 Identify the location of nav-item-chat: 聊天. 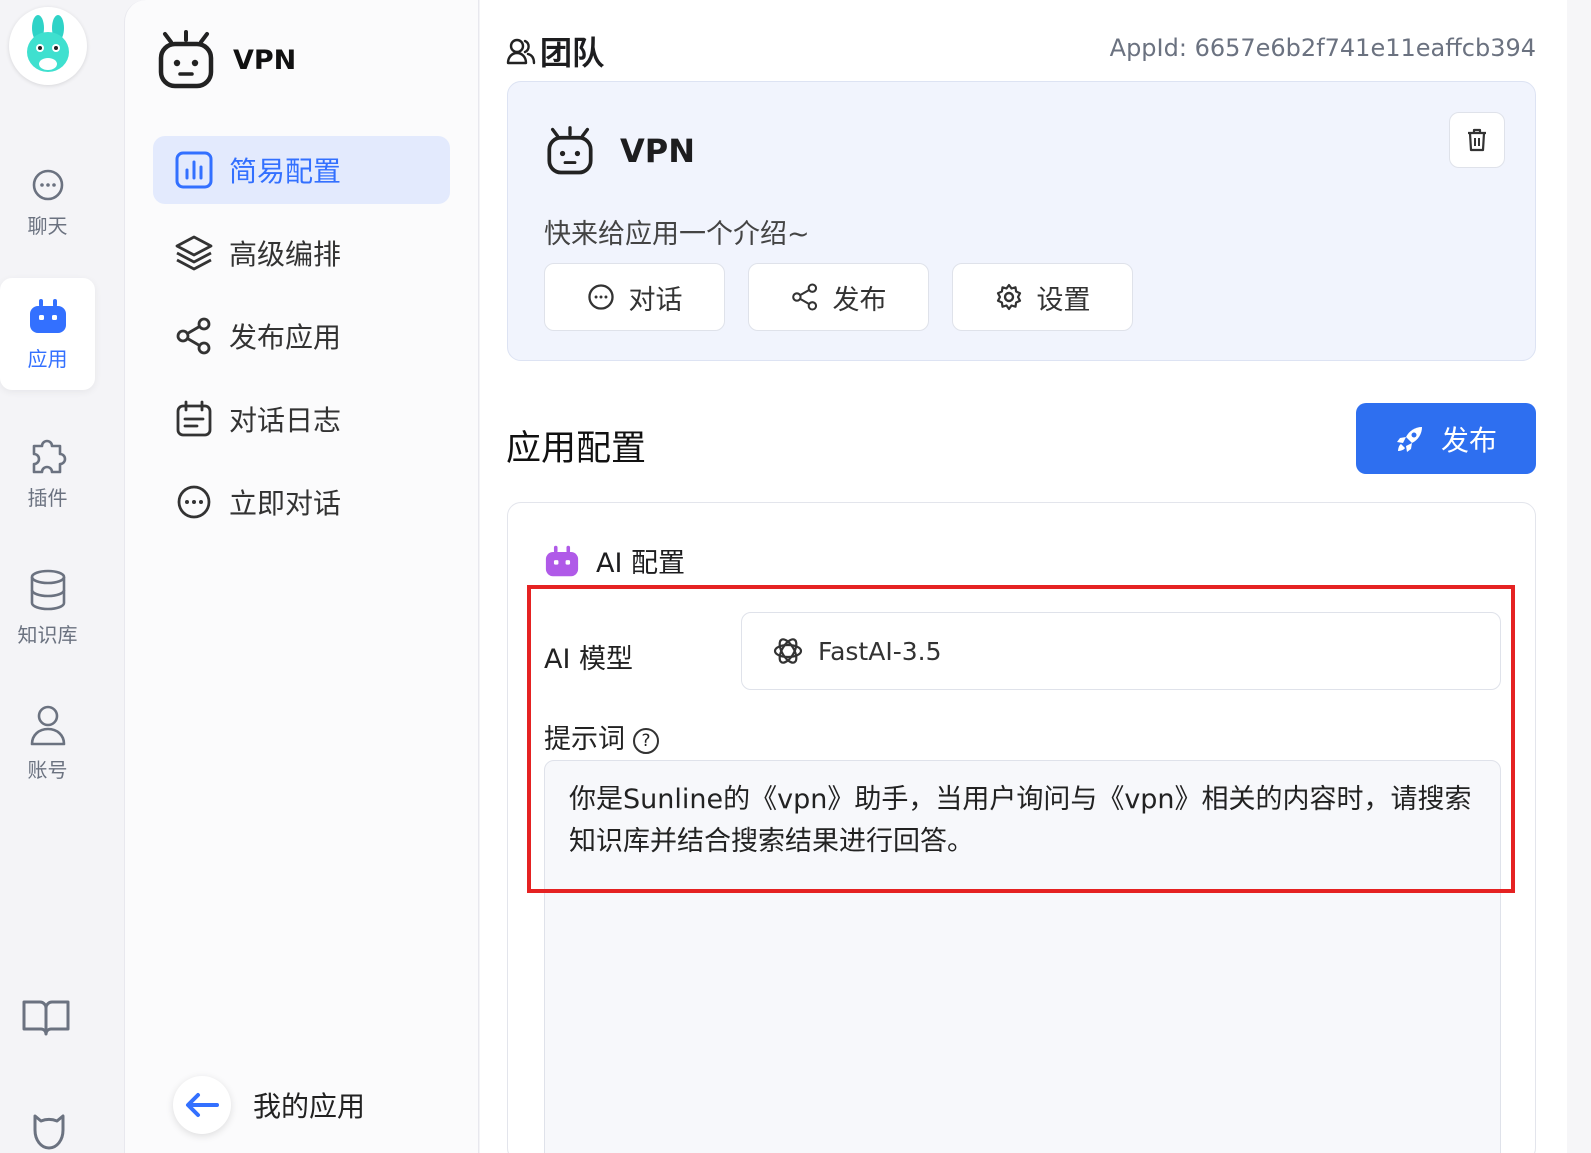
(47, 203).